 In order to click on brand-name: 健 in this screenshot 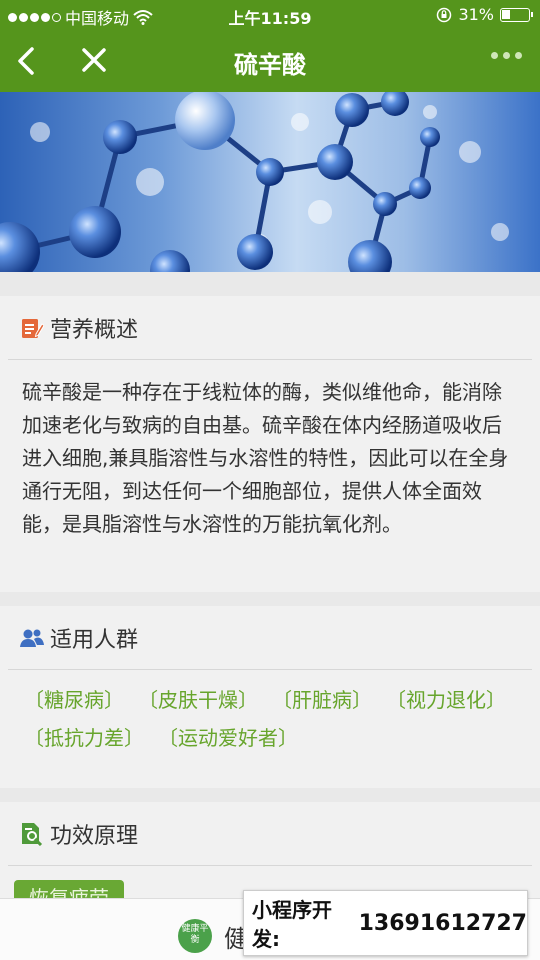, I will do `click(234, 939)`.